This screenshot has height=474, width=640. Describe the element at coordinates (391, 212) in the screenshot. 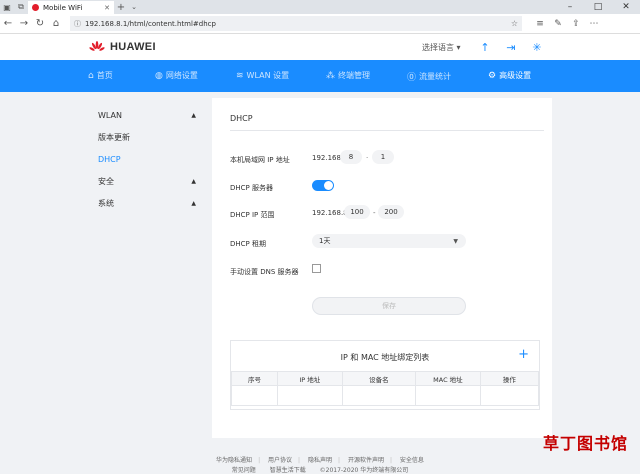

I see `dhcp-range-end-input: 200` at that location.